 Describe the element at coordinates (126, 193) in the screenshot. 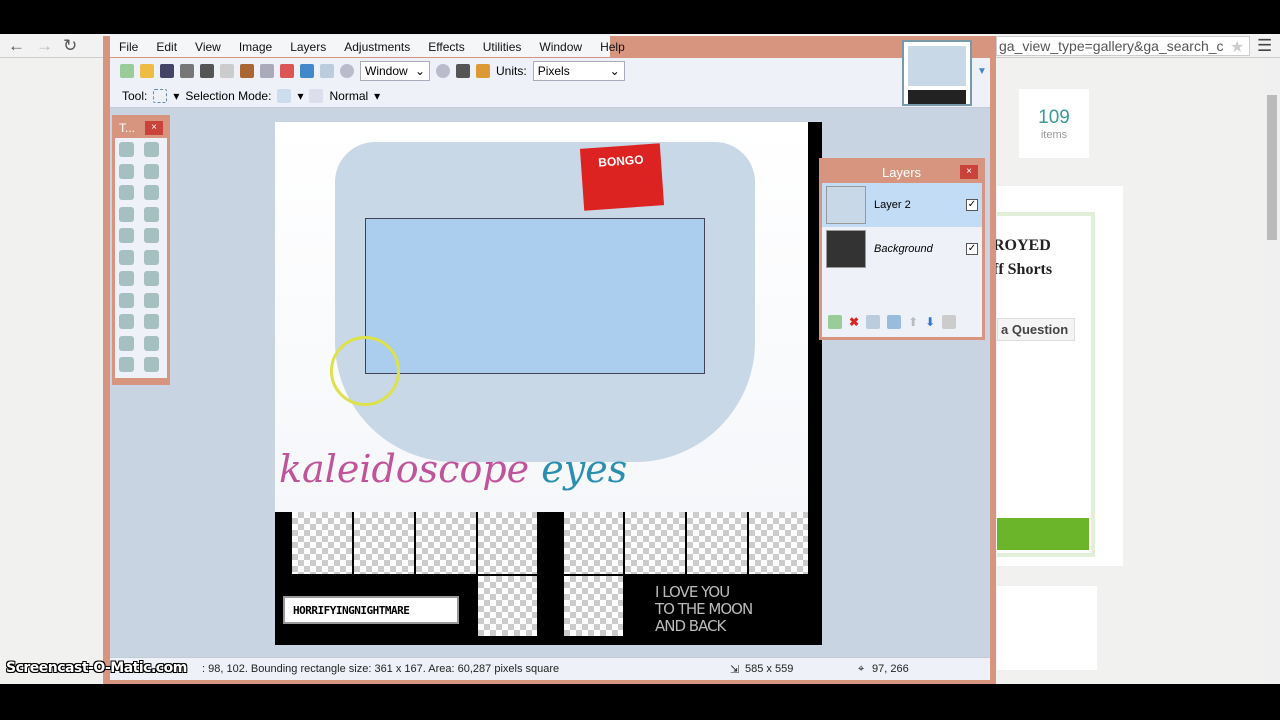

I see `ellipse-select-icon` at that location.